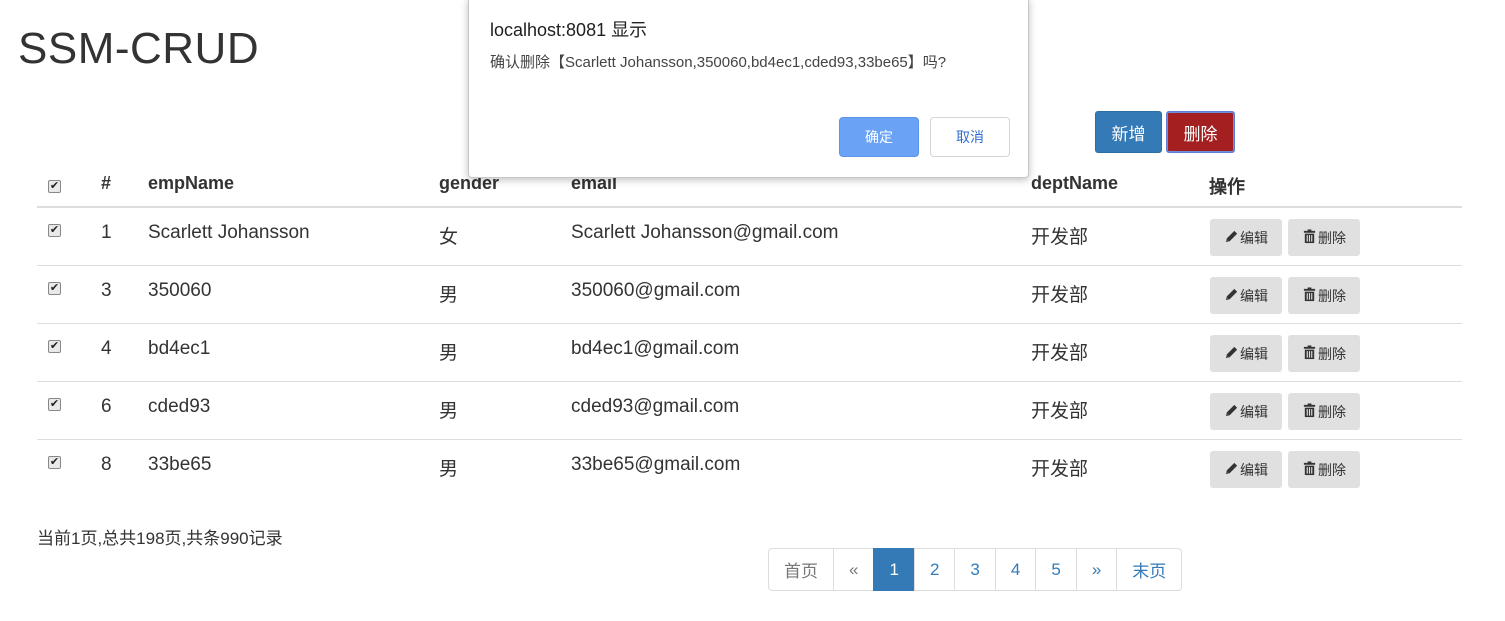 The height and width of the screenshot is (621, 1505). I want to click on next-page-link: », so click(1096, 569).